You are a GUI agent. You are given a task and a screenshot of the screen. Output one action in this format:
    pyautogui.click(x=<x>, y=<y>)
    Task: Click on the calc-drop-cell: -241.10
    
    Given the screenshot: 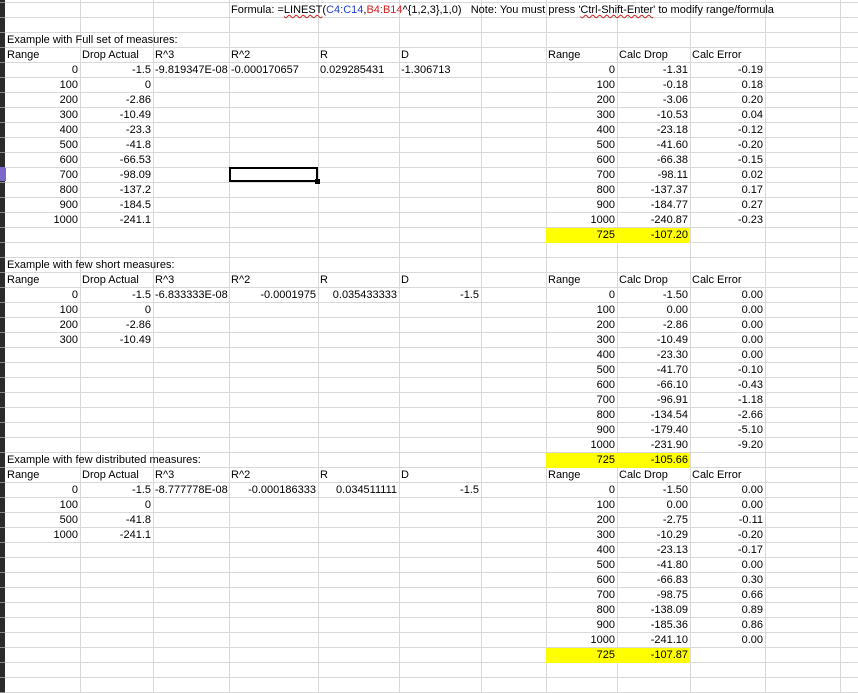 What is the action you would take?
    pyautogui.click(x=653, y=640)
    